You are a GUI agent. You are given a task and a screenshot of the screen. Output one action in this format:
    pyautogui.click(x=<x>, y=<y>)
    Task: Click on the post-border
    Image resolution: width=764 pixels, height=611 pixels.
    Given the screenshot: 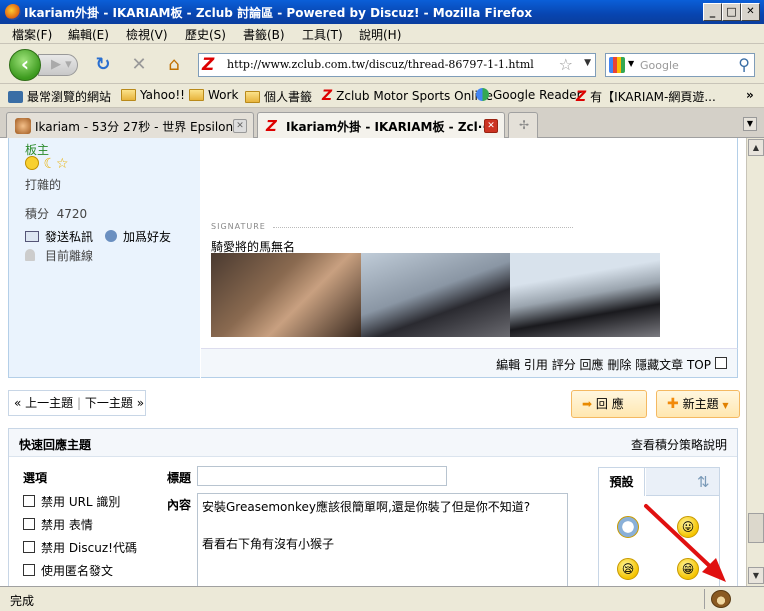 What is the action you would take?
    pyautogui.click(x=737, y=258)
    